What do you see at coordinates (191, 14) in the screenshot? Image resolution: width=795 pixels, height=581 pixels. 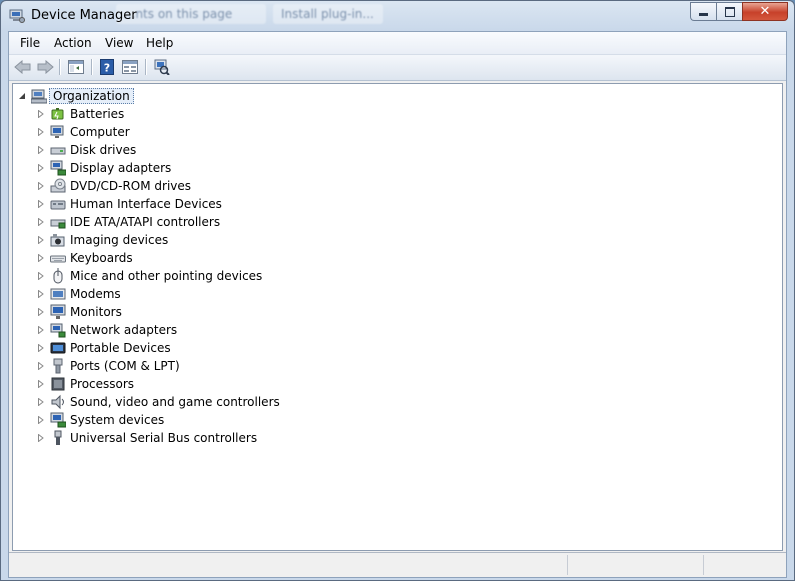 I see `background-ghost-text-1: ...nts on this page` at bounding box center [191, 14].